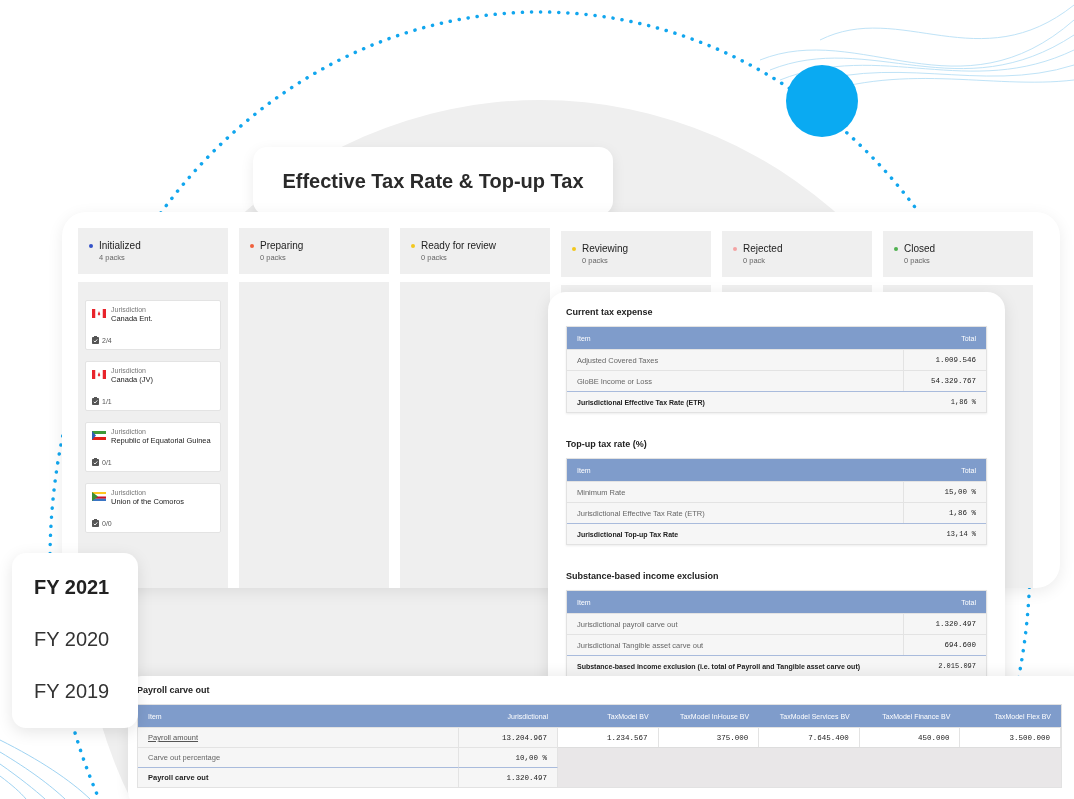 Image resolution: width=1074 pixels, height=799 pixels. I want to click on column-title: Closed, so click(920, 248).